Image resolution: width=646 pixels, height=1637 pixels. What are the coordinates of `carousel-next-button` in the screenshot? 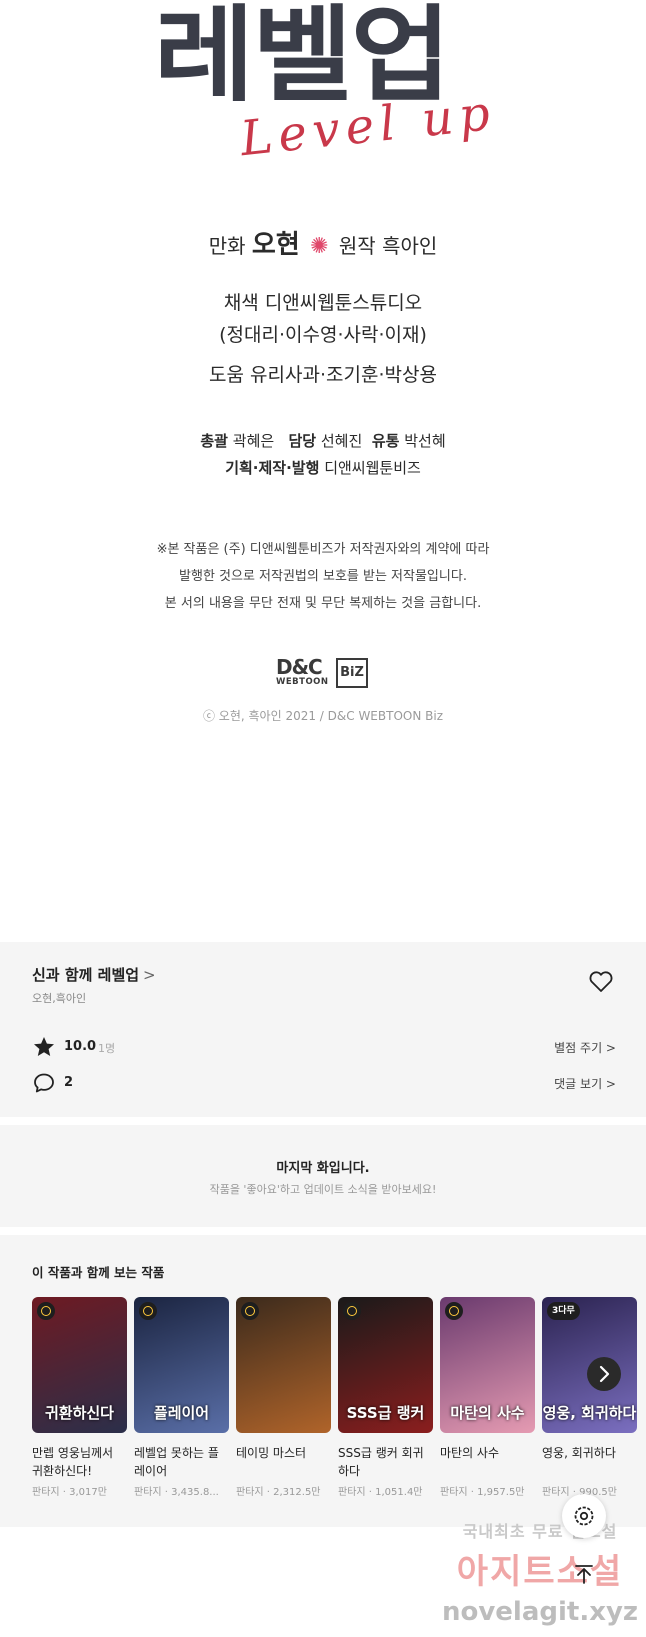 It's located at (604, 1374).